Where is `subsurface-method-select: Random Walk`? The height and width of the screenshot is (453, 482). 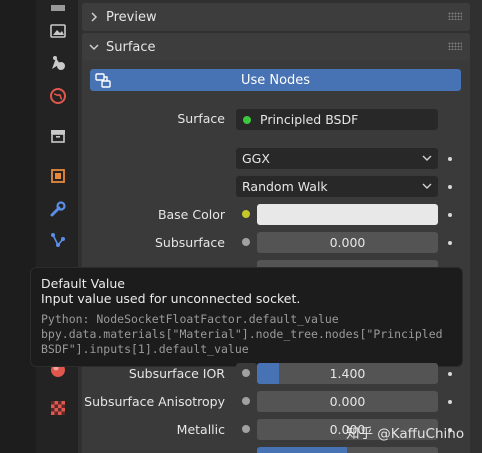
subsurface-method-select: Random Walk is located at coordinates (337, 186).